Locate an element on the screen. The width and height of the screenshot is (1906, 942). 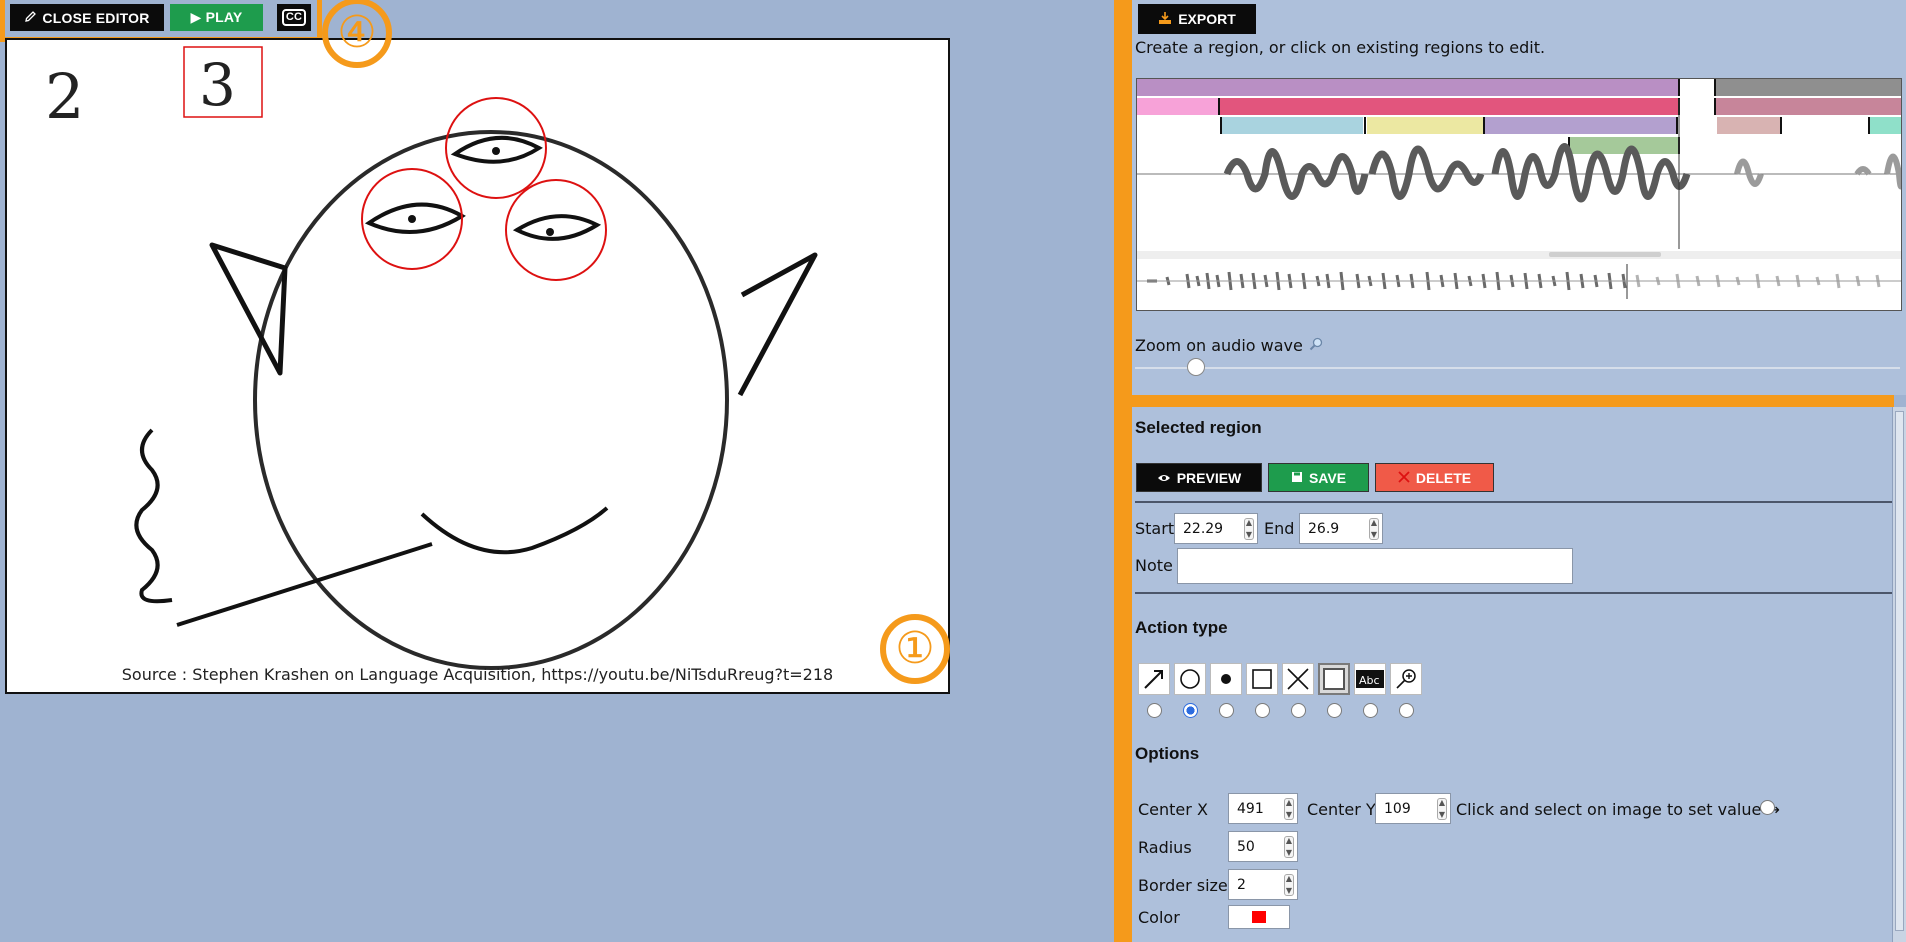
svg-text: Abc is located at coordinates (1369, 680).